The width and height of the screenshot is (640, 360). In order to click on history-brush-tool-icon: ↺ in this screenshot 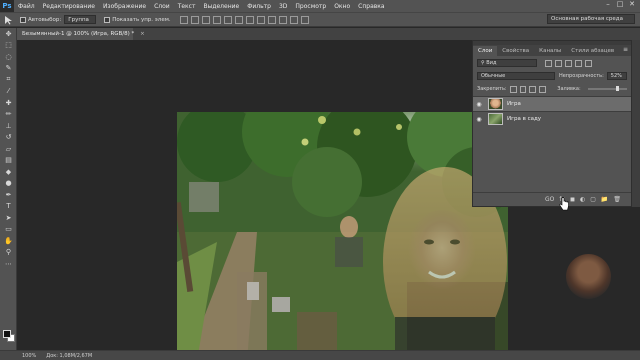, I will do `click(8, 138)`.